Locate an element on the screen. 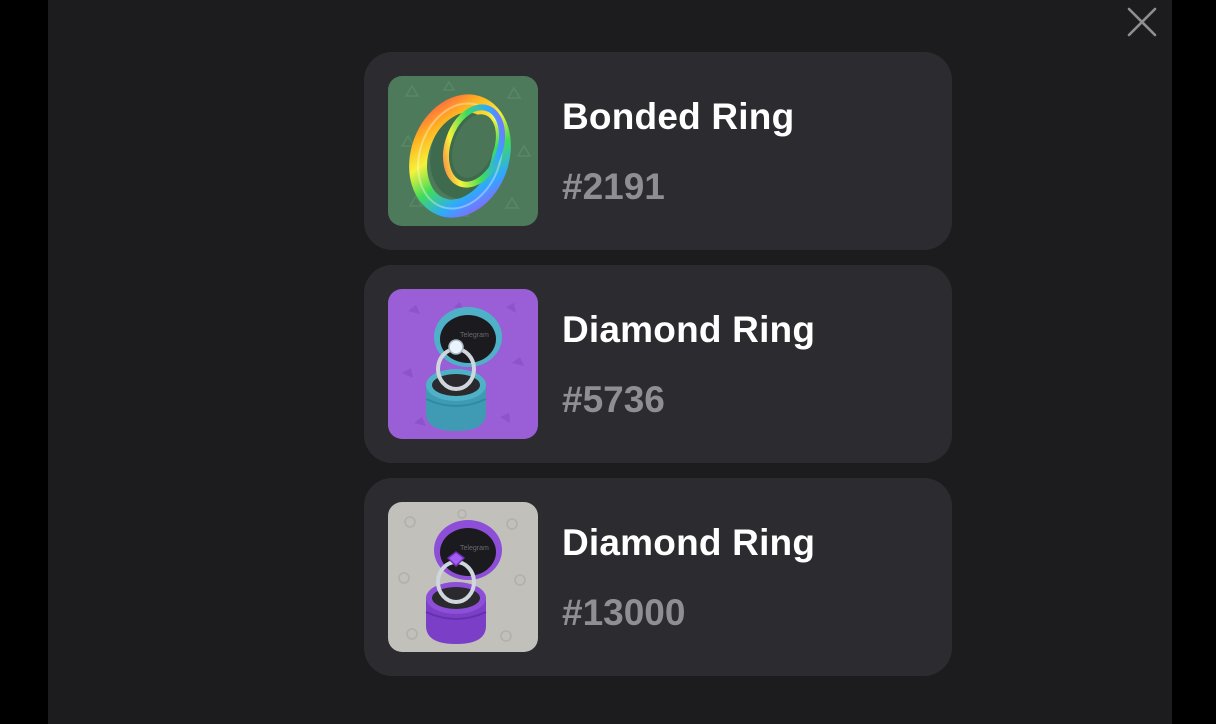 The image size is (1216, 724). gift-name: Bonded Ring is located at coordinates (678, 116).